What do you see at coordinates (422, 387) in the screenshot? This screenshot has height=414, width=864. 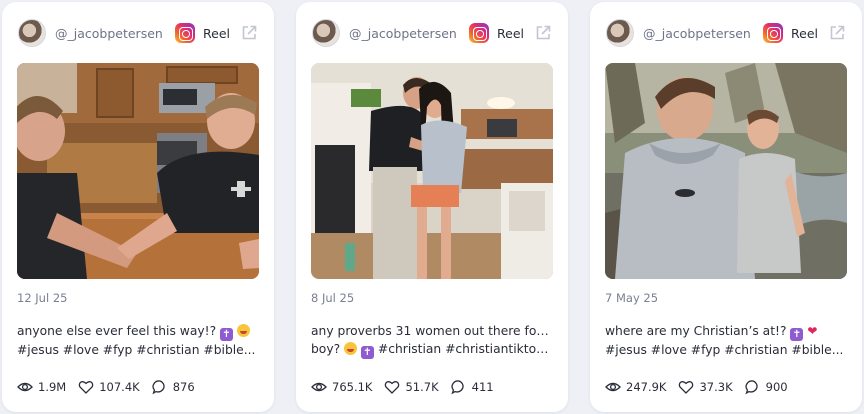 I see `likes-count: 51.7K` at bounding box center [422, 387].